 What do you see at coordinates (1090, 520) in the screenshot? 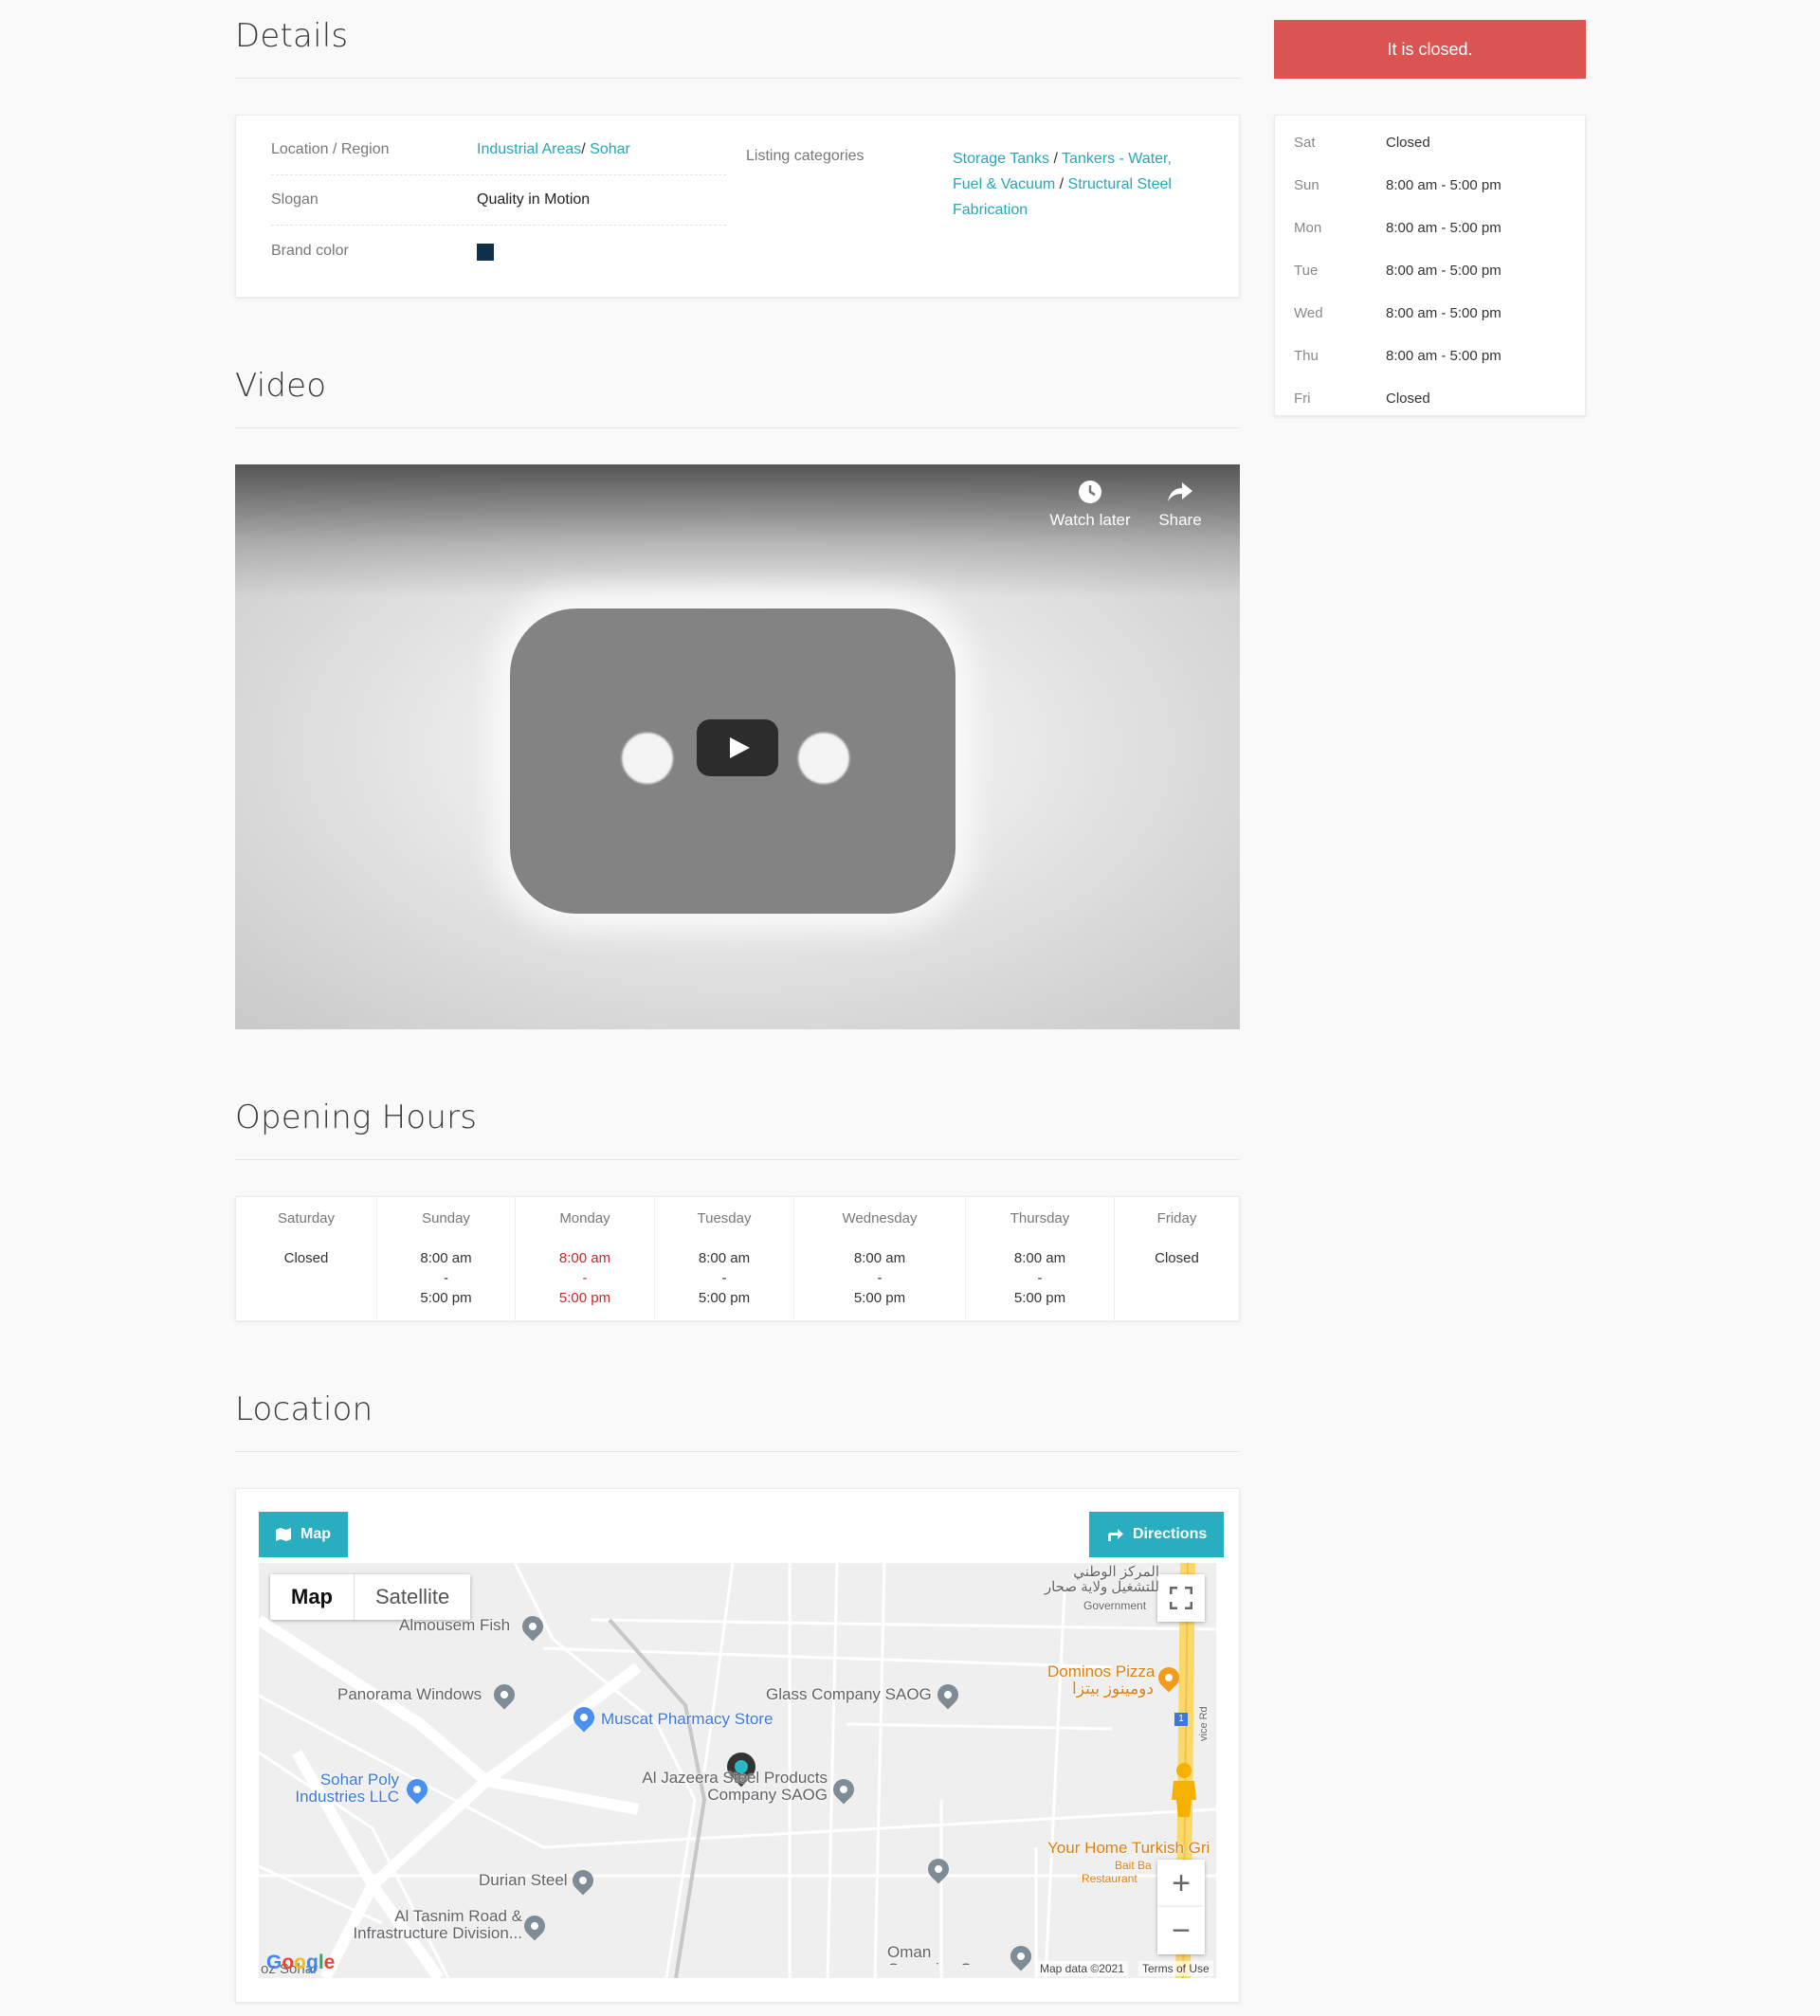
I see `watch-later-label: Watch later` at bounding box center [1090, 520].